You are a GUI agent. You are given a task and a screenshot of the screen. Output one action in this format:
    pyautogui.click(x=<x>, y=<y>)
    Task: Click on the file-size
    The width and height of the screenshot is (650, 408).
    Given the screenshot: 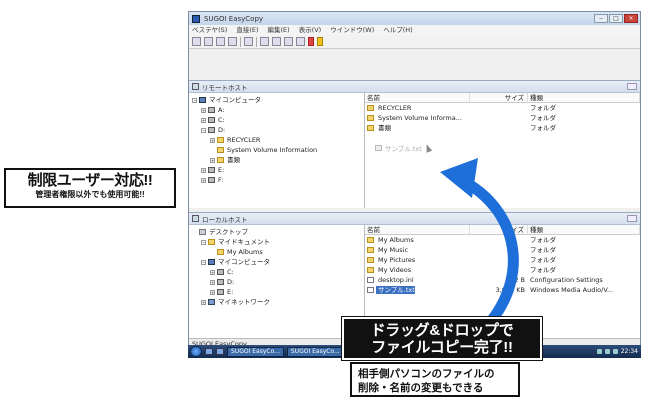 What is the action you would take?
    pyautogui.click(x=499, y=108)
    